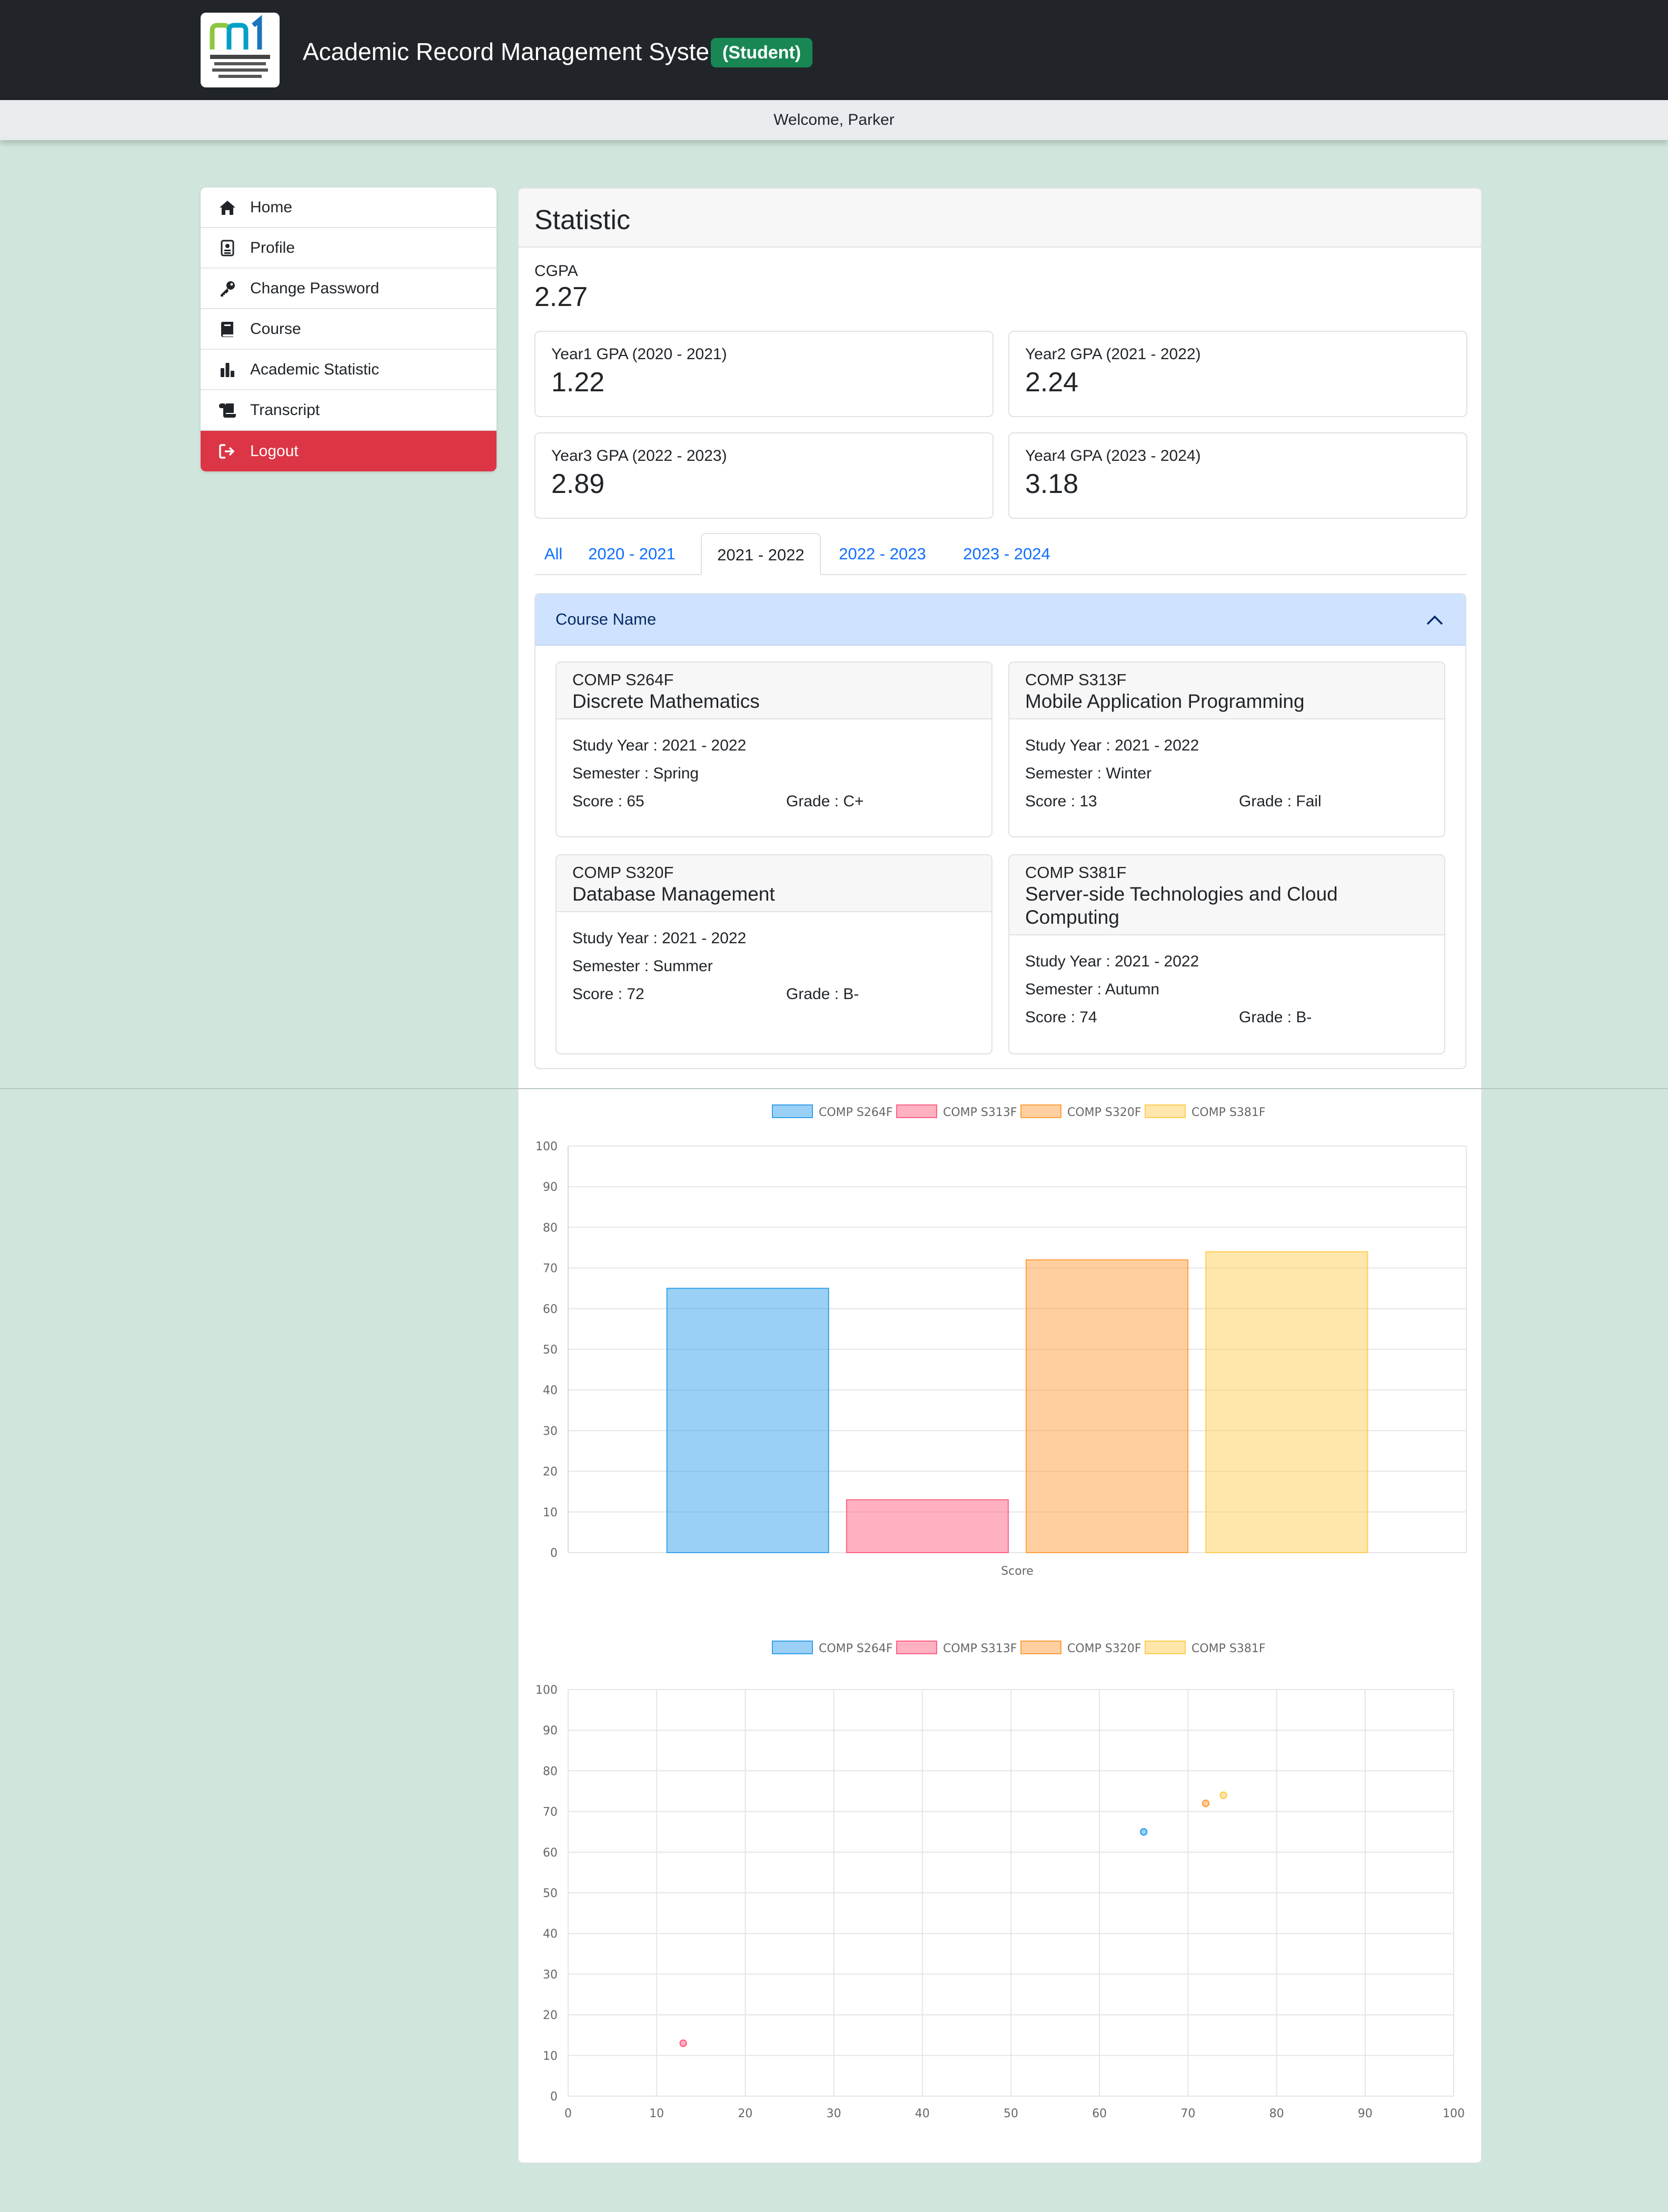  I want to click on legend-label: COMP S313F, so click(980, 1648).